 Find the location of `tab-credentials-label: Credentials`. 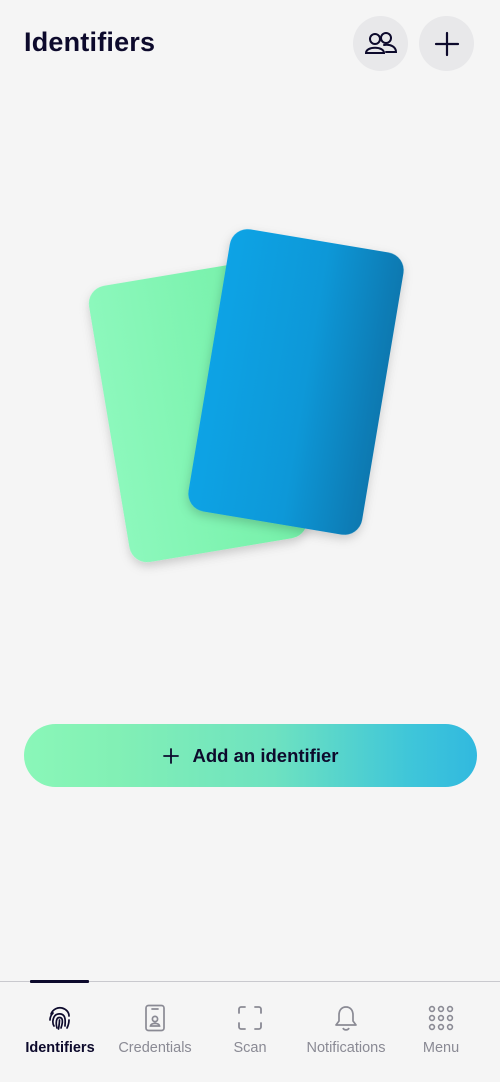

tab-credentials-label: Credentials is located at coordinates (155, 1048).